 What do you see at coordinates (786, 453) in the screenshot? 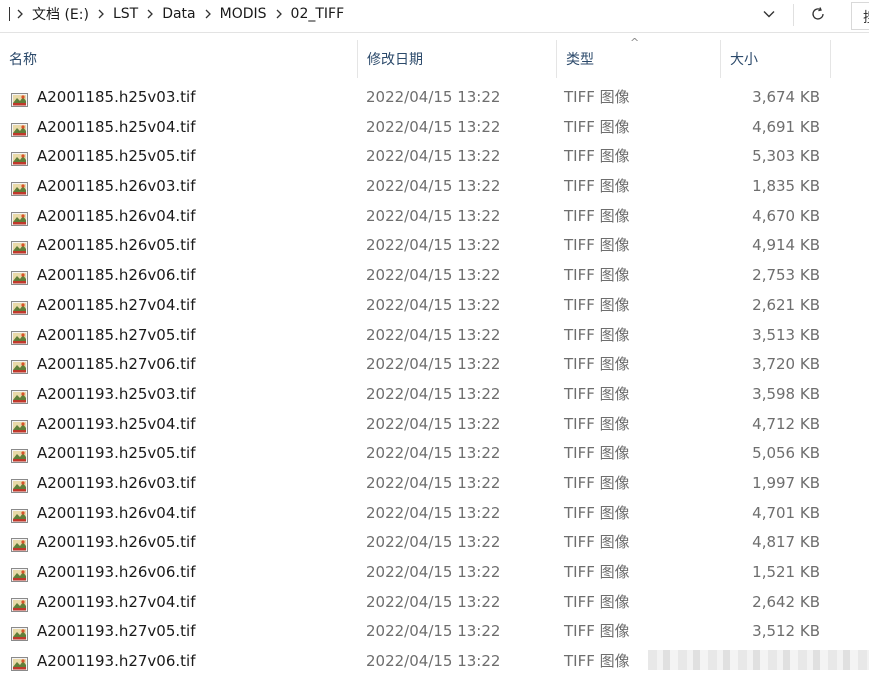
I see `file-size: 5,056 KB` at bounding box center [786, 453].